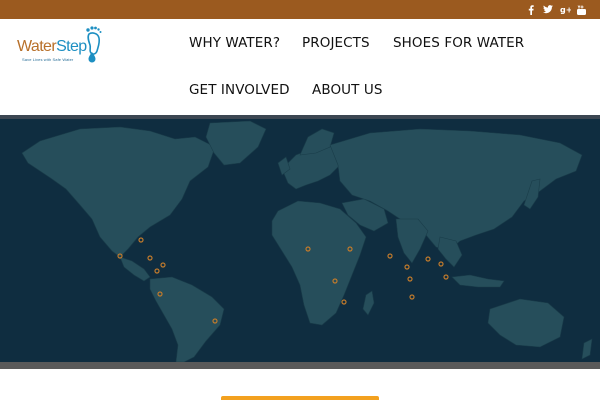 The height and width of the screenshot is (400, 600). What do you see at coordinates (239, 90) in the screenshot?
I see `nav-get-involved: GET INVOLVED` at bounding box center [239, 90].